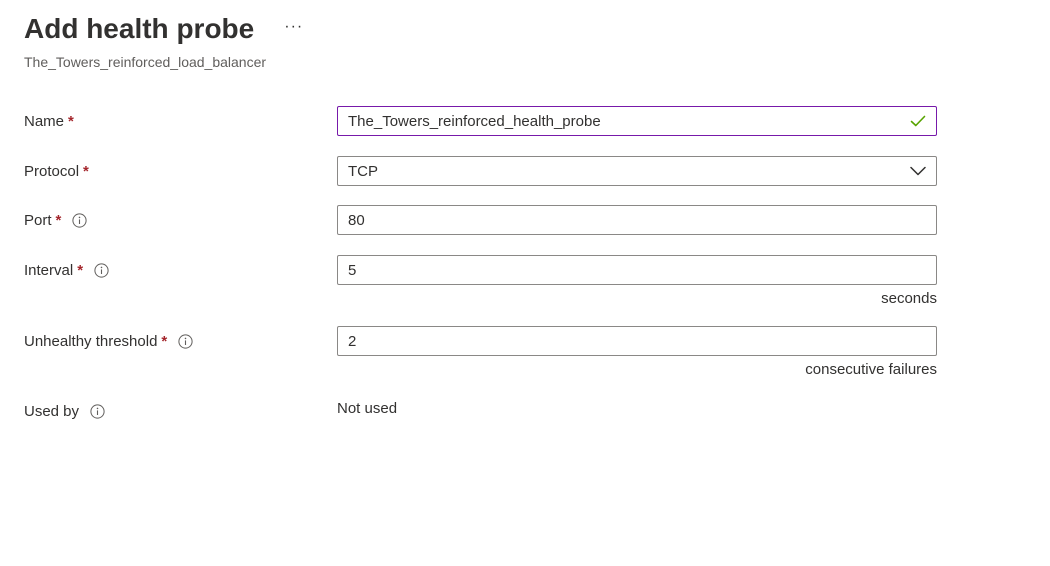 This screenshot has width=1050, height=566. Describe the element at coordinates (909, 298) in the screenshot. I see `interval-unit: seconds` at that location.